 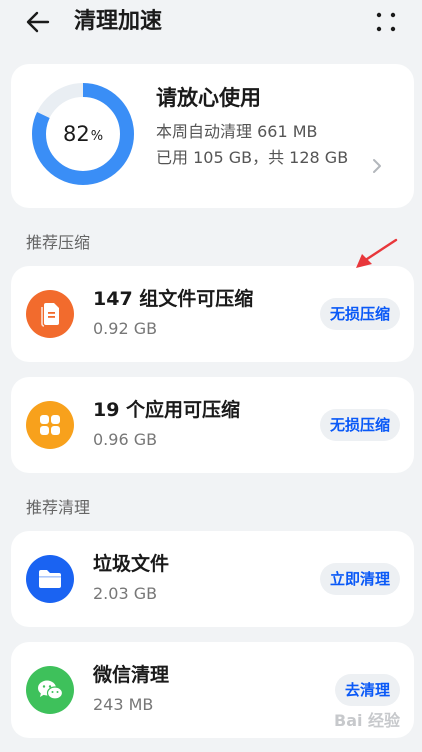 I want to click on section-title-compress: 推荐压缩, so click(x=58, y=242).